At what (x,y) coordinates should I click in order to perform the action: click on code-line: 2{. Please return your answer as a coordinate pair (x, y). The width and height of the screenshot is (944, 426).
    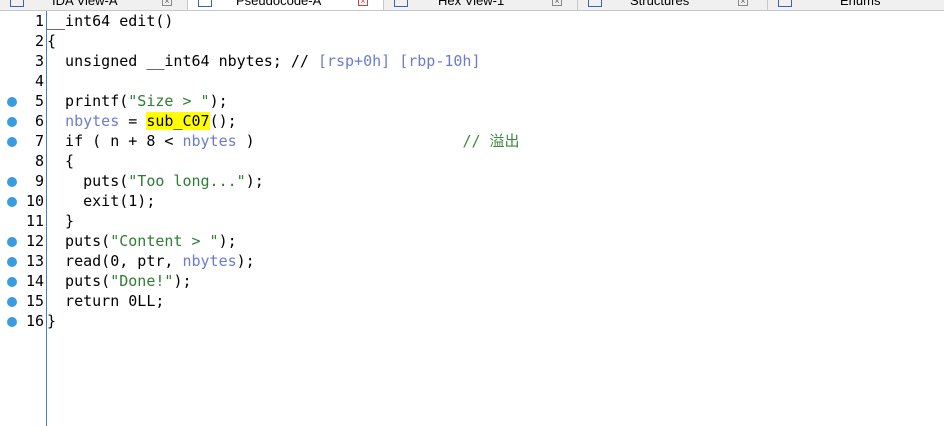
    Looking at the image, I should click on (472, 41).